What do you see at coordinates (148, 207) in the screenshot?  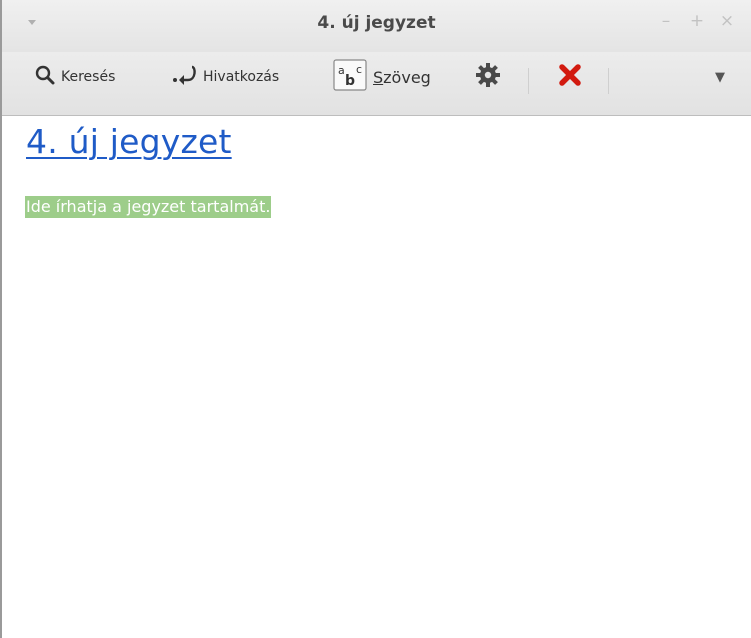 I see `note-body-selected-text: Ide írhatja a jegyzet tartalmát.` at bounding box center [148, 207].